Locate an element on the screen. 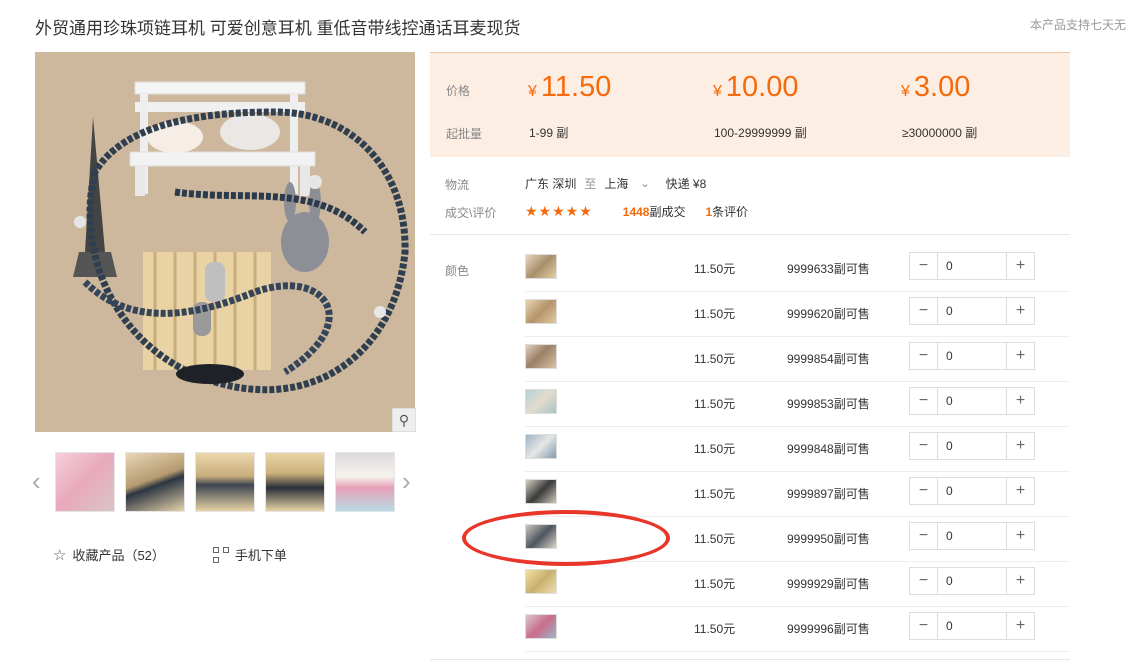  sku-row: 11.50元 9999620副可售 −0 + is located at coordinates (797, 314).